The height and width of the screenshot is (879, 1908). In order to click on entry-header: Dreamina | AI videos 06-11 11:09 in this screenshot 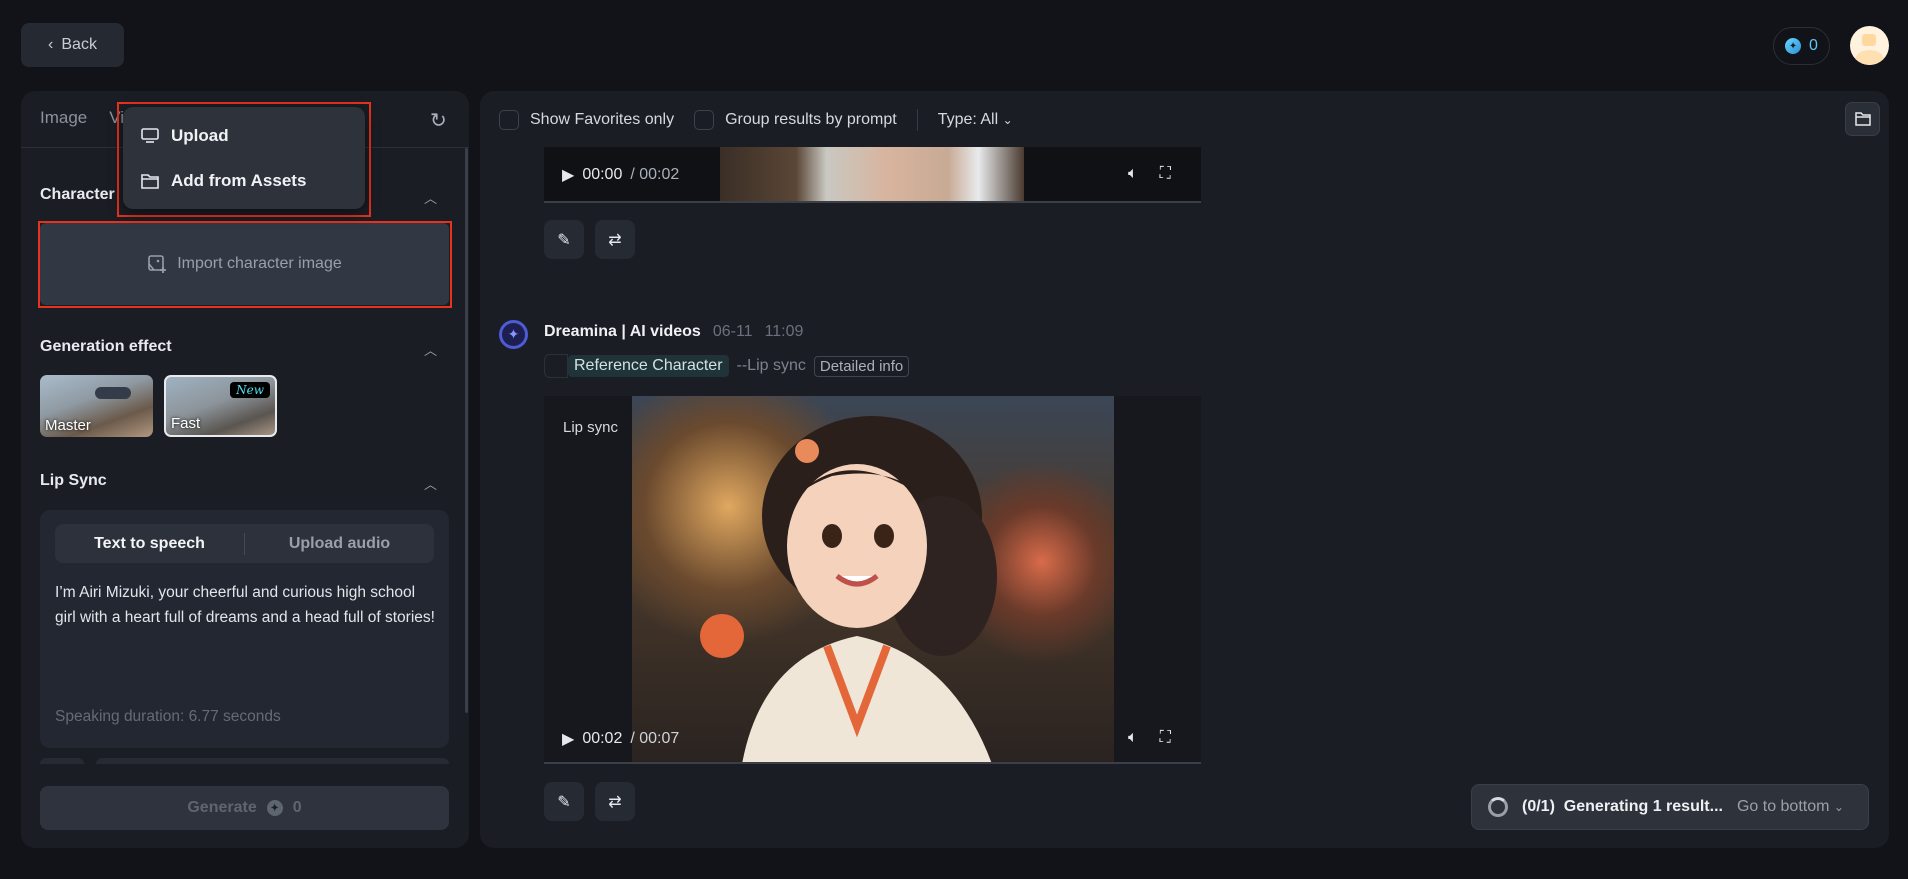, I will do `click(674, 331)`.